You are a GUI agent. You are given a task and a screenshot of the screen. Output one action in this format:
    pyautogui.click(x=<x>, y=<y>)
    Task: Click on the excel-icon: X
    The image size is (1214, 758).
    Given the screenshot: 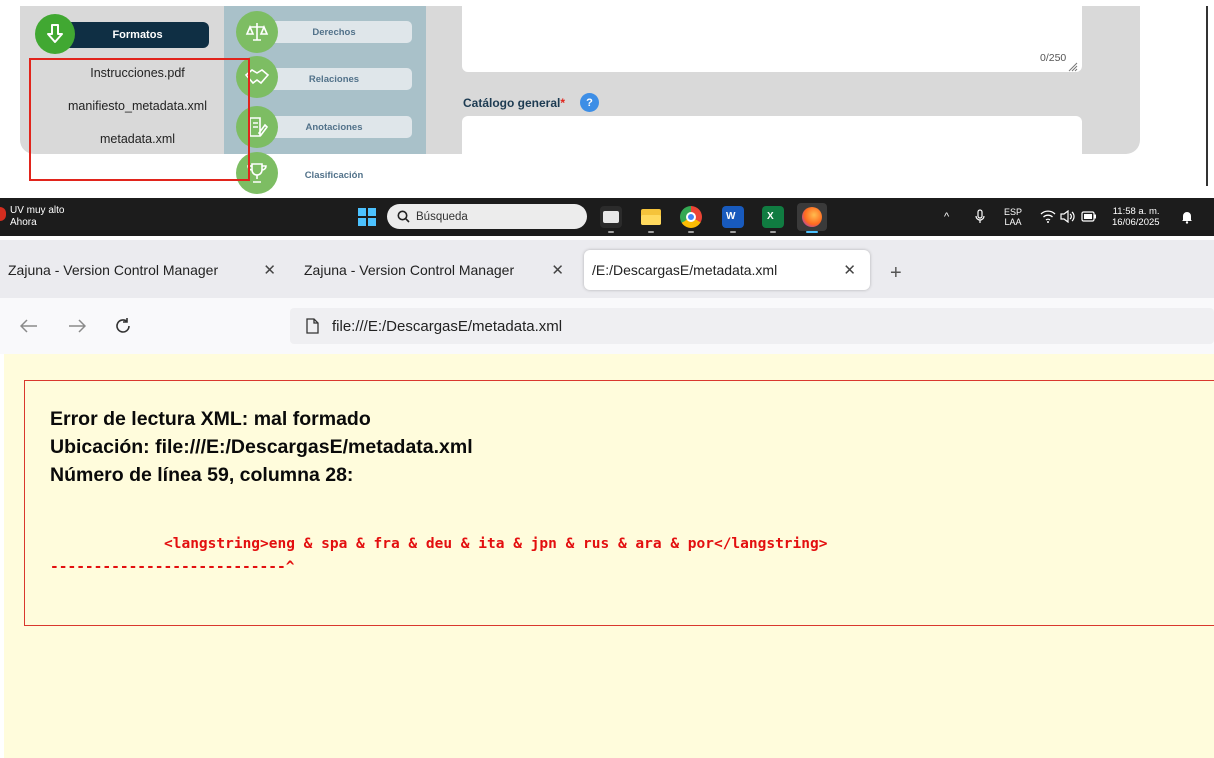 What is the action you would take?
    pyautogui.click(x=773, y=217)
    